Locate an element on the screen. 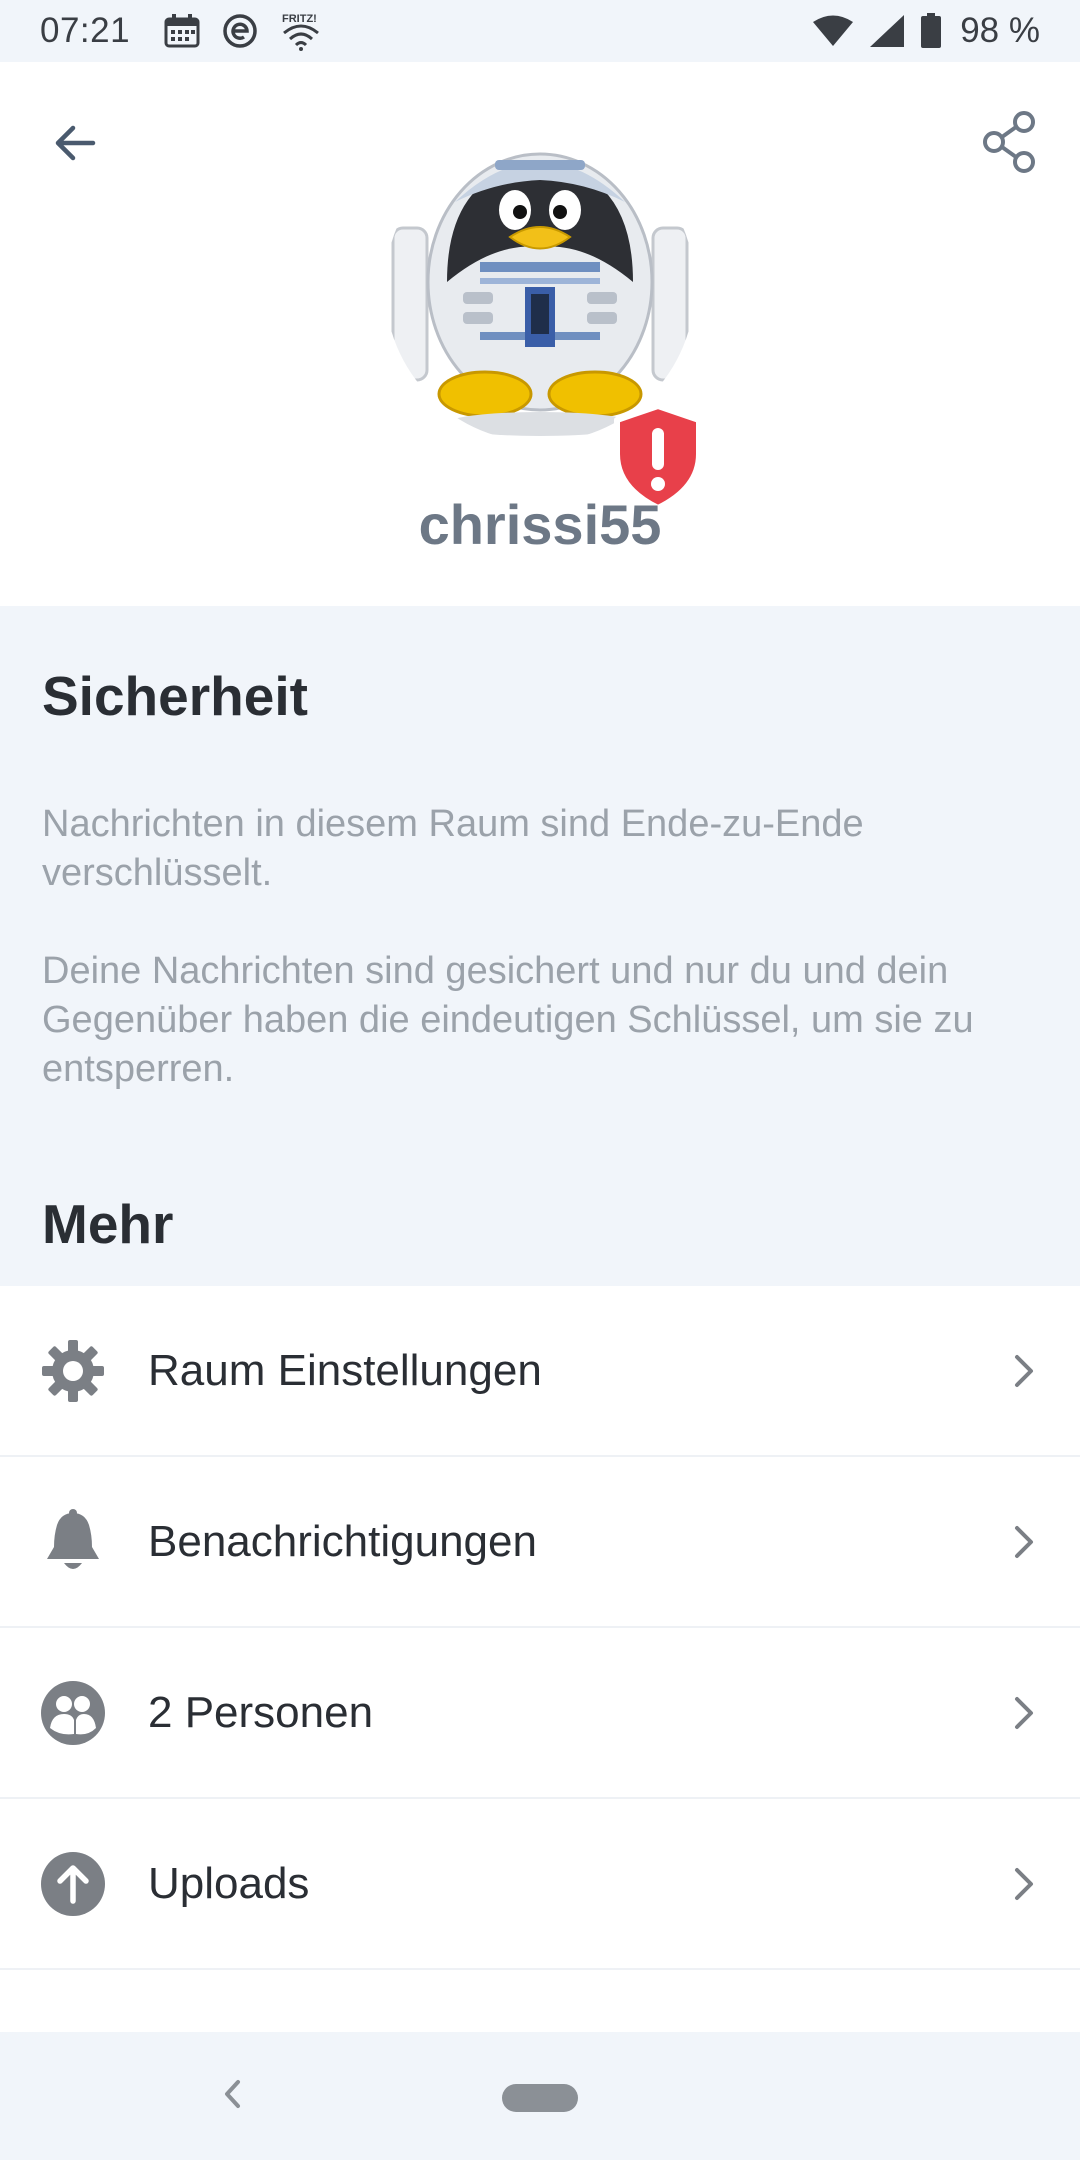 Image resolution: width=1080 pixels, height=2160 pixels. nav-home-pill is located at coordinates (540, 2098).